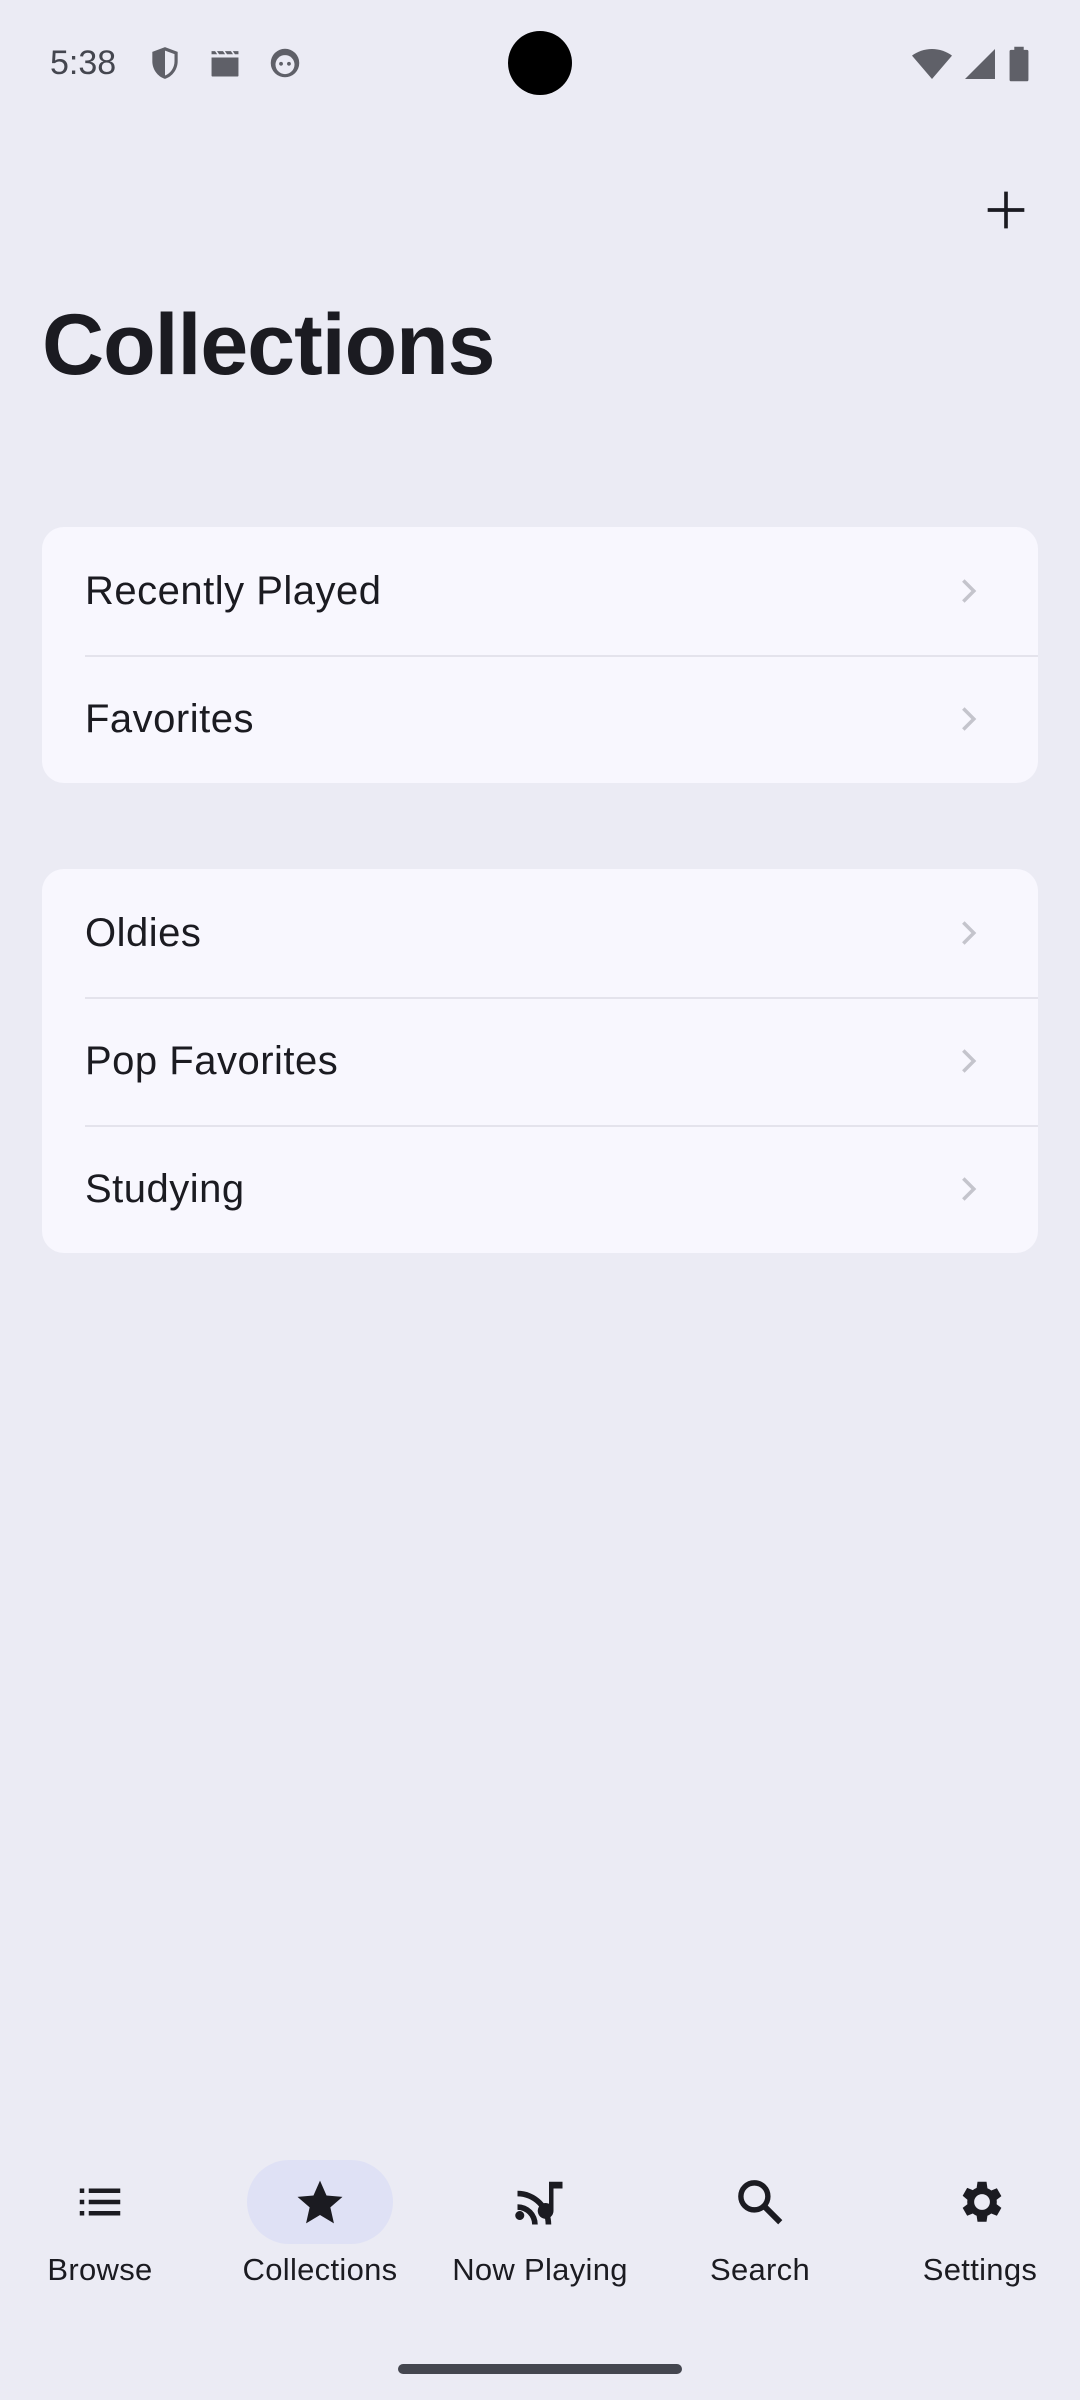 The image size is (1080, 2400). Describe the element at coordinates (320, 2269) in the screenshot. I see `nav-label: Collections` at that location.